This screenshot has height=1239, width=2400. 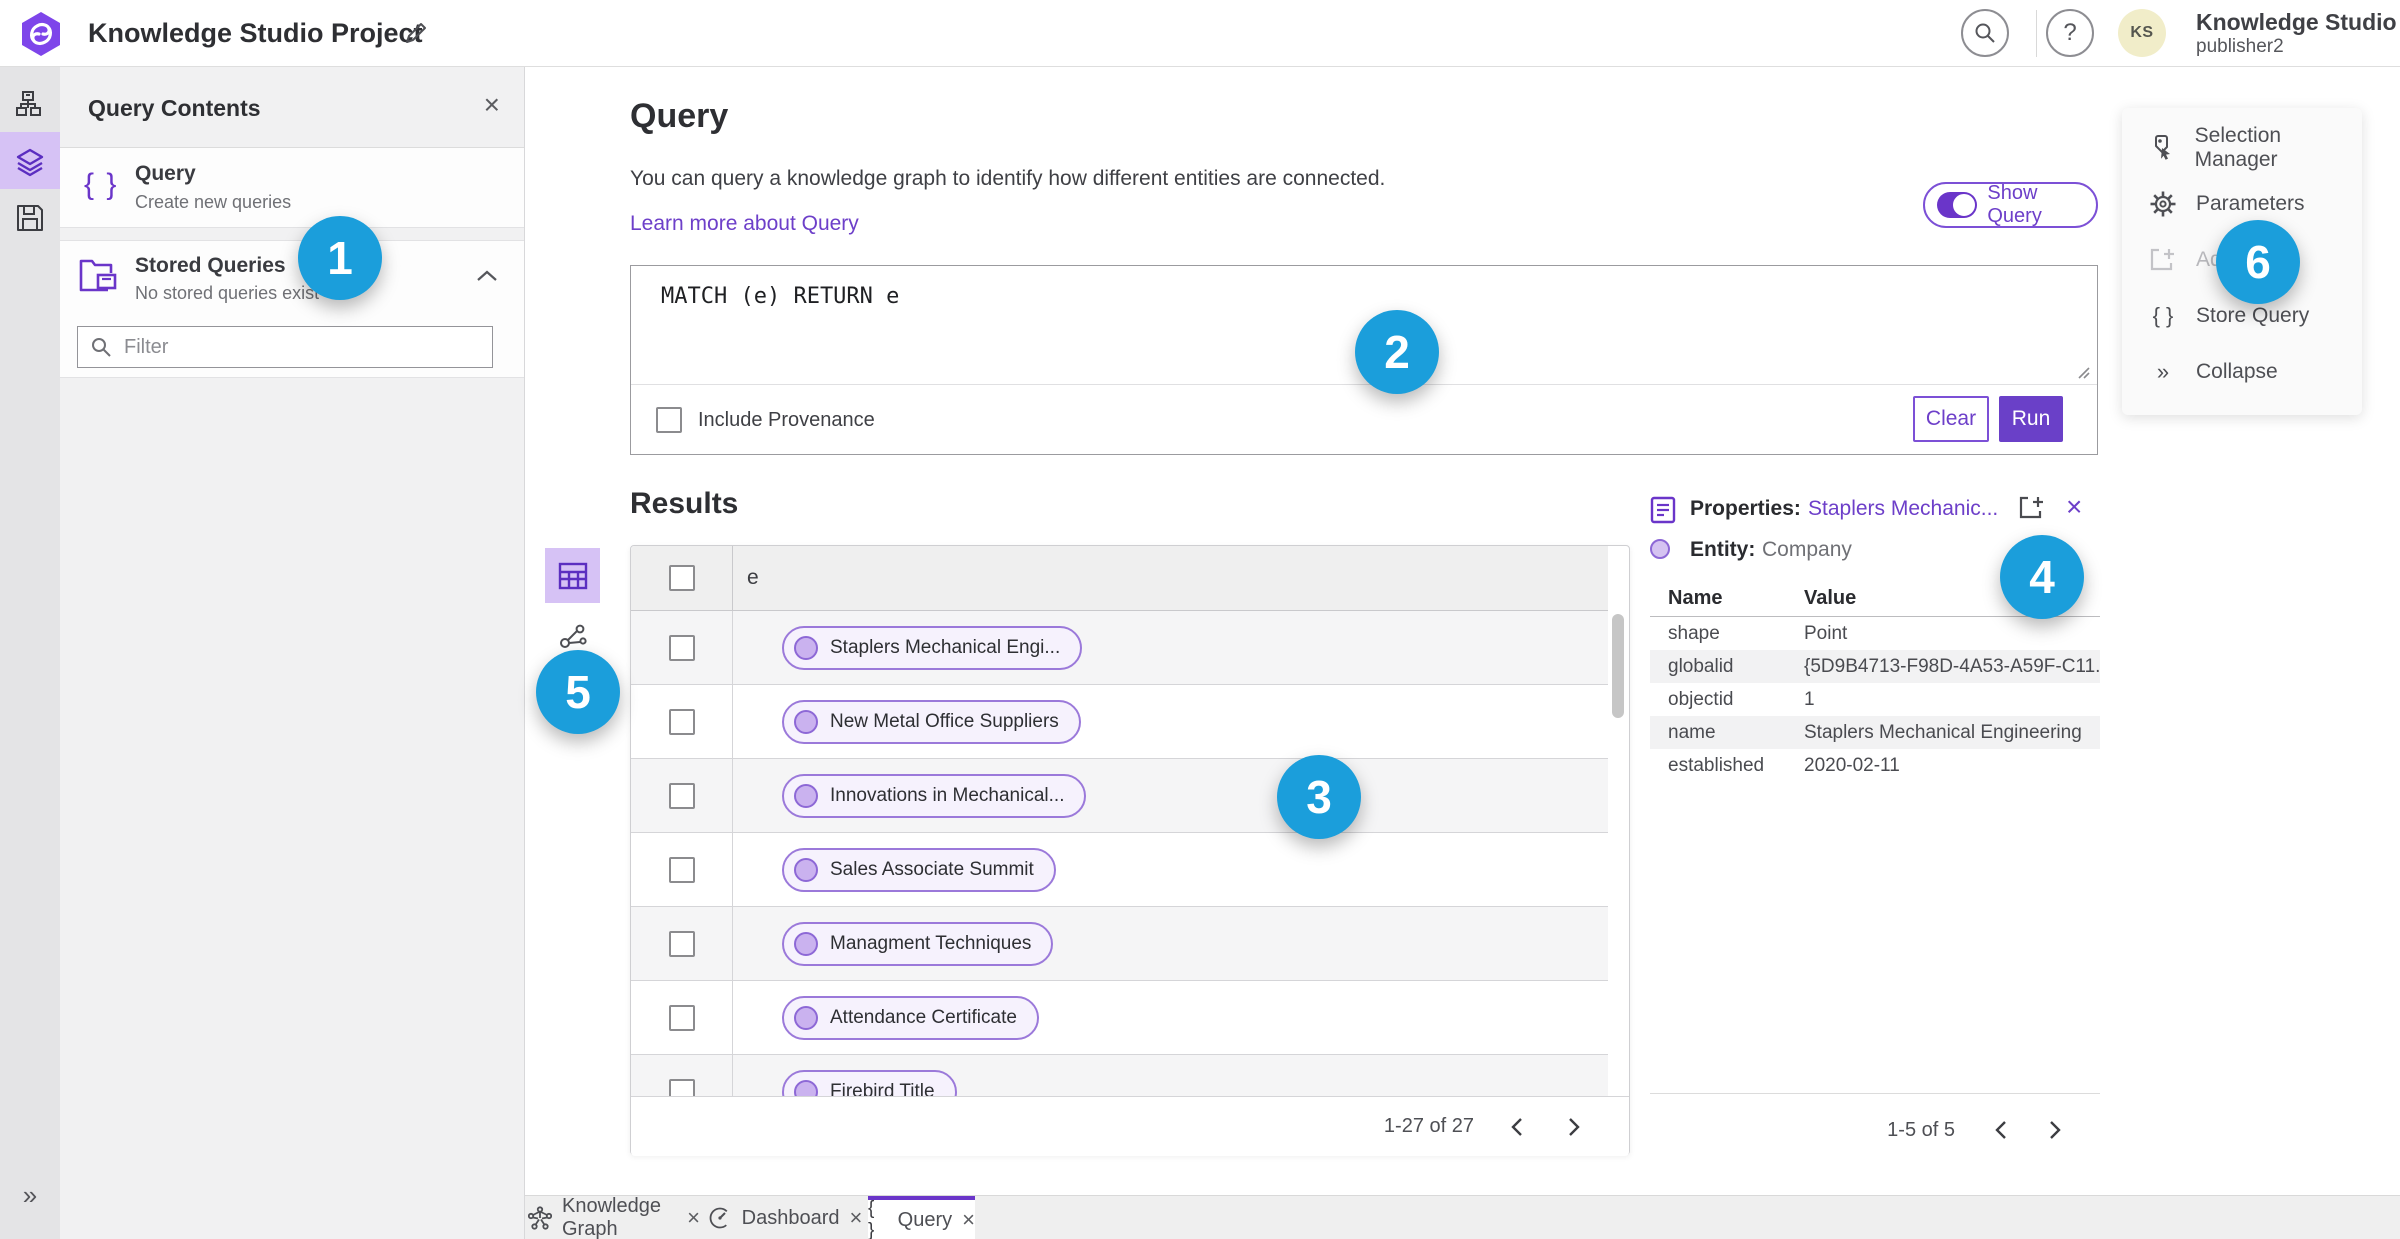 I want to click on include-provenance-control: Include Provenance, so click(x=765, y=420).